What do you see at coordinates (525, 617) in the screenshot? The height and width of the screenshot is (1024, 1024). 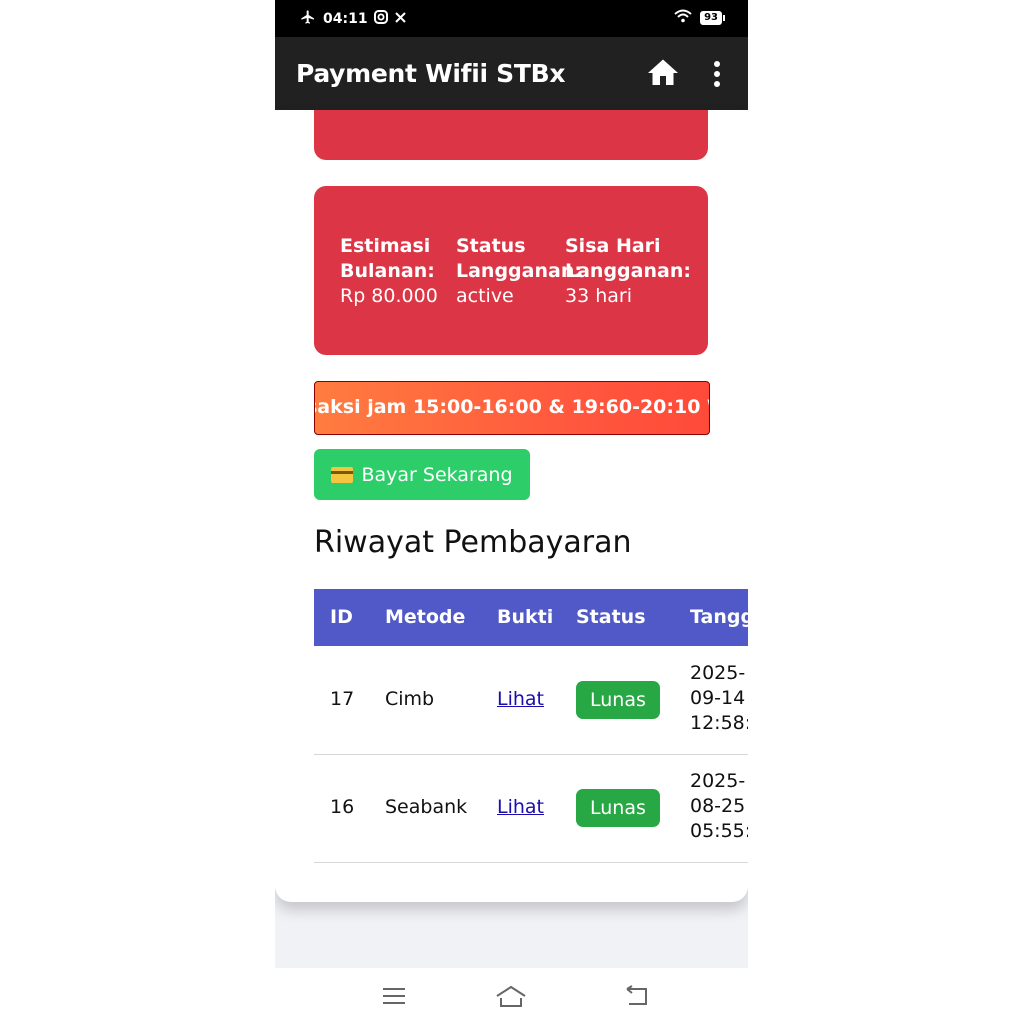 I see `header-bukti: Bukti` at bounding box center [525, 617].